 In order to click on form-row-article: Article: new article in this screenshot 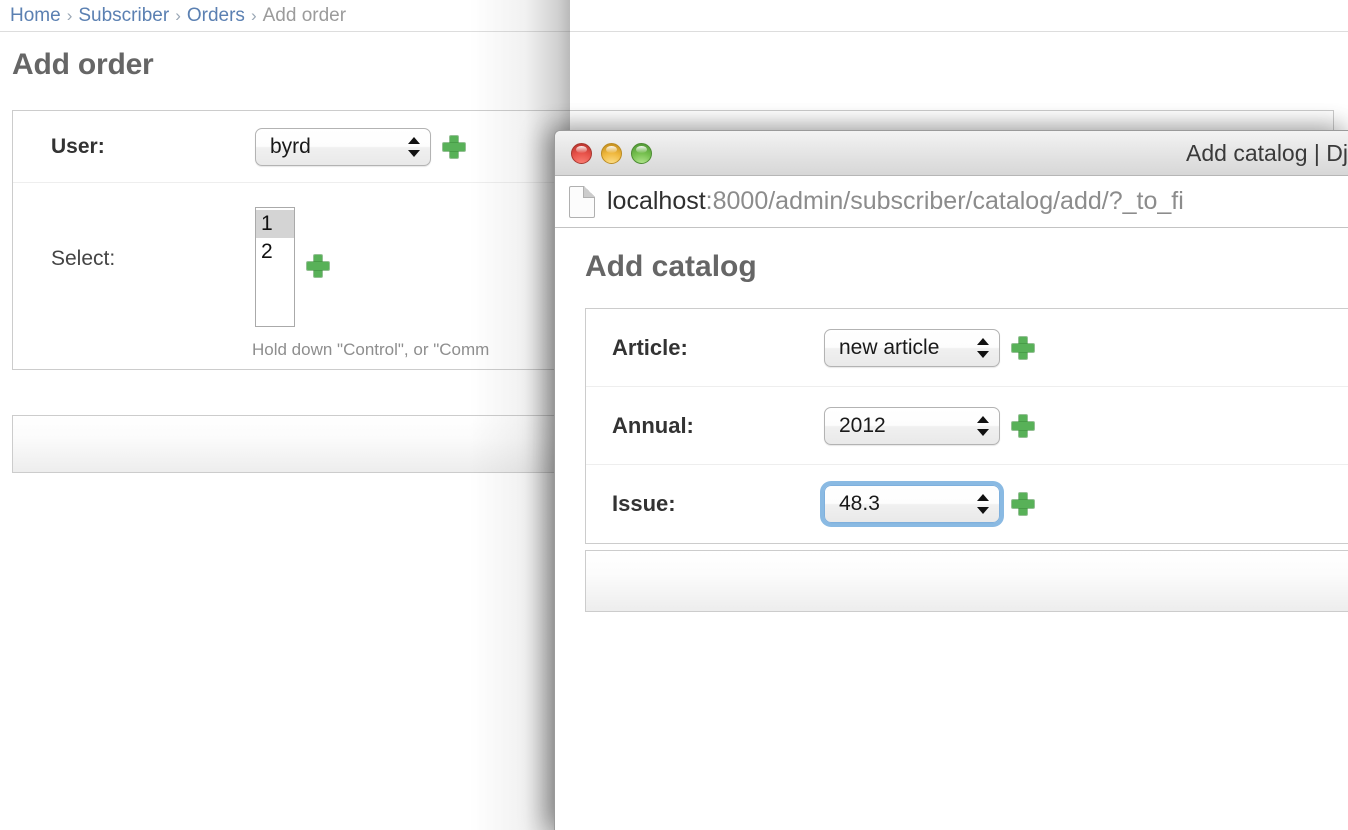, I will do `click(967, 348)`.